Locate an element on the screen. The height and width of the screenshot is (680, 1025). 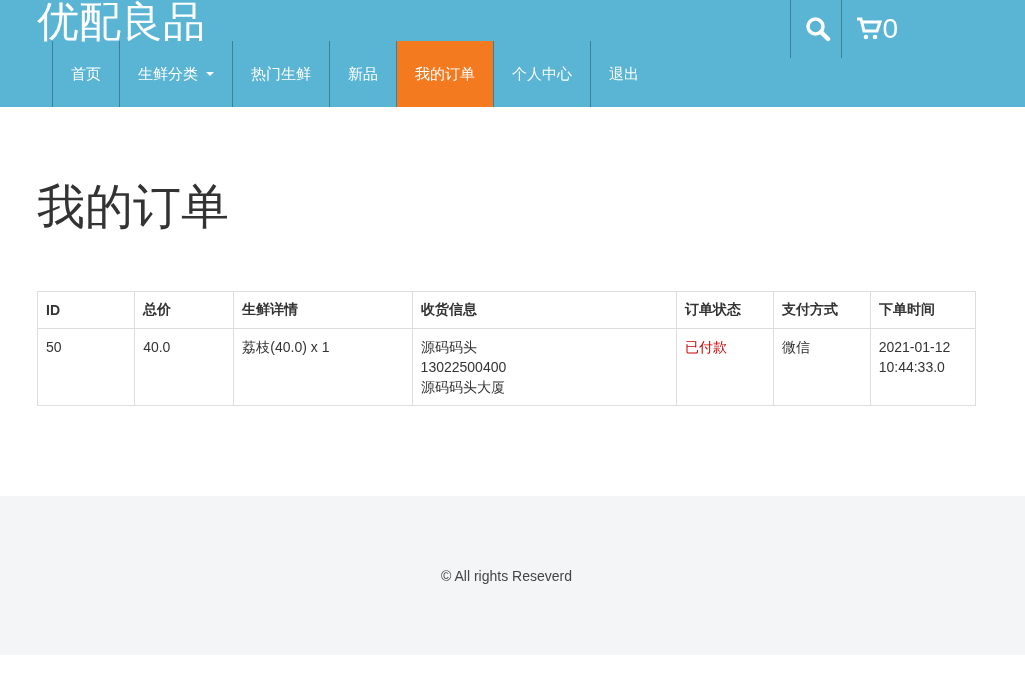
column-header: 收货信息 is located at coordinates (544, 310).